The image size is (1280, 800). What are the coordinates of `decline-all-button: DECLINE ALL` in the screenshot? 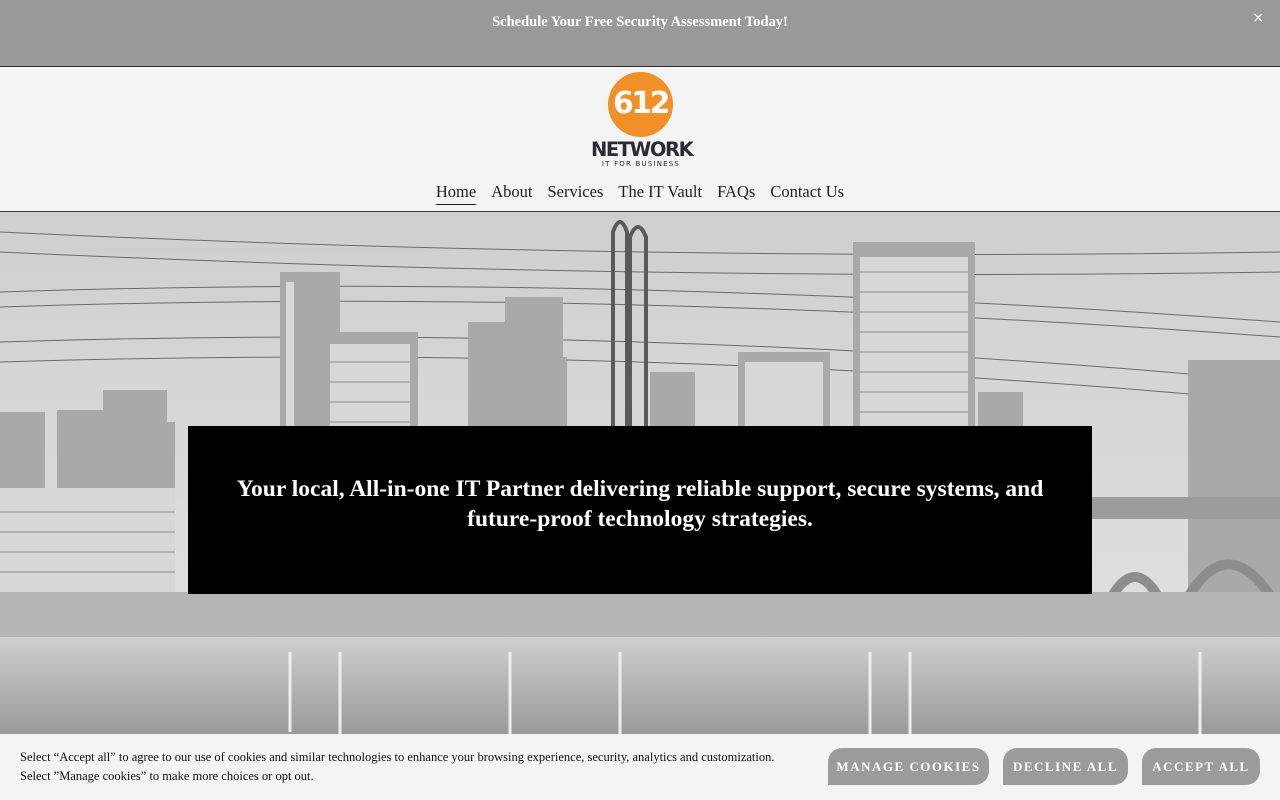 It's located at (1065, 766).